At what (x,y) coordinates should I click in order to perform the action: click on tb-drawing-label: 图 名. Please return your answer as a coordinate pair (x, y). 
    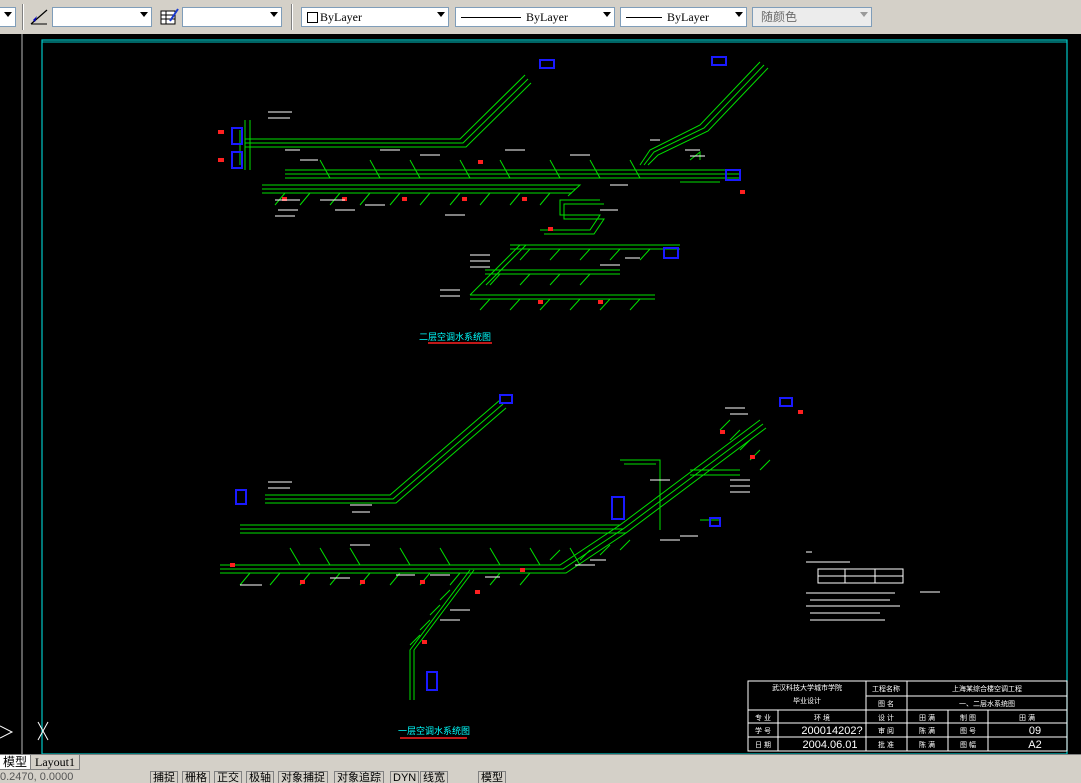
    Looking at the image, I should click on (886, 703).